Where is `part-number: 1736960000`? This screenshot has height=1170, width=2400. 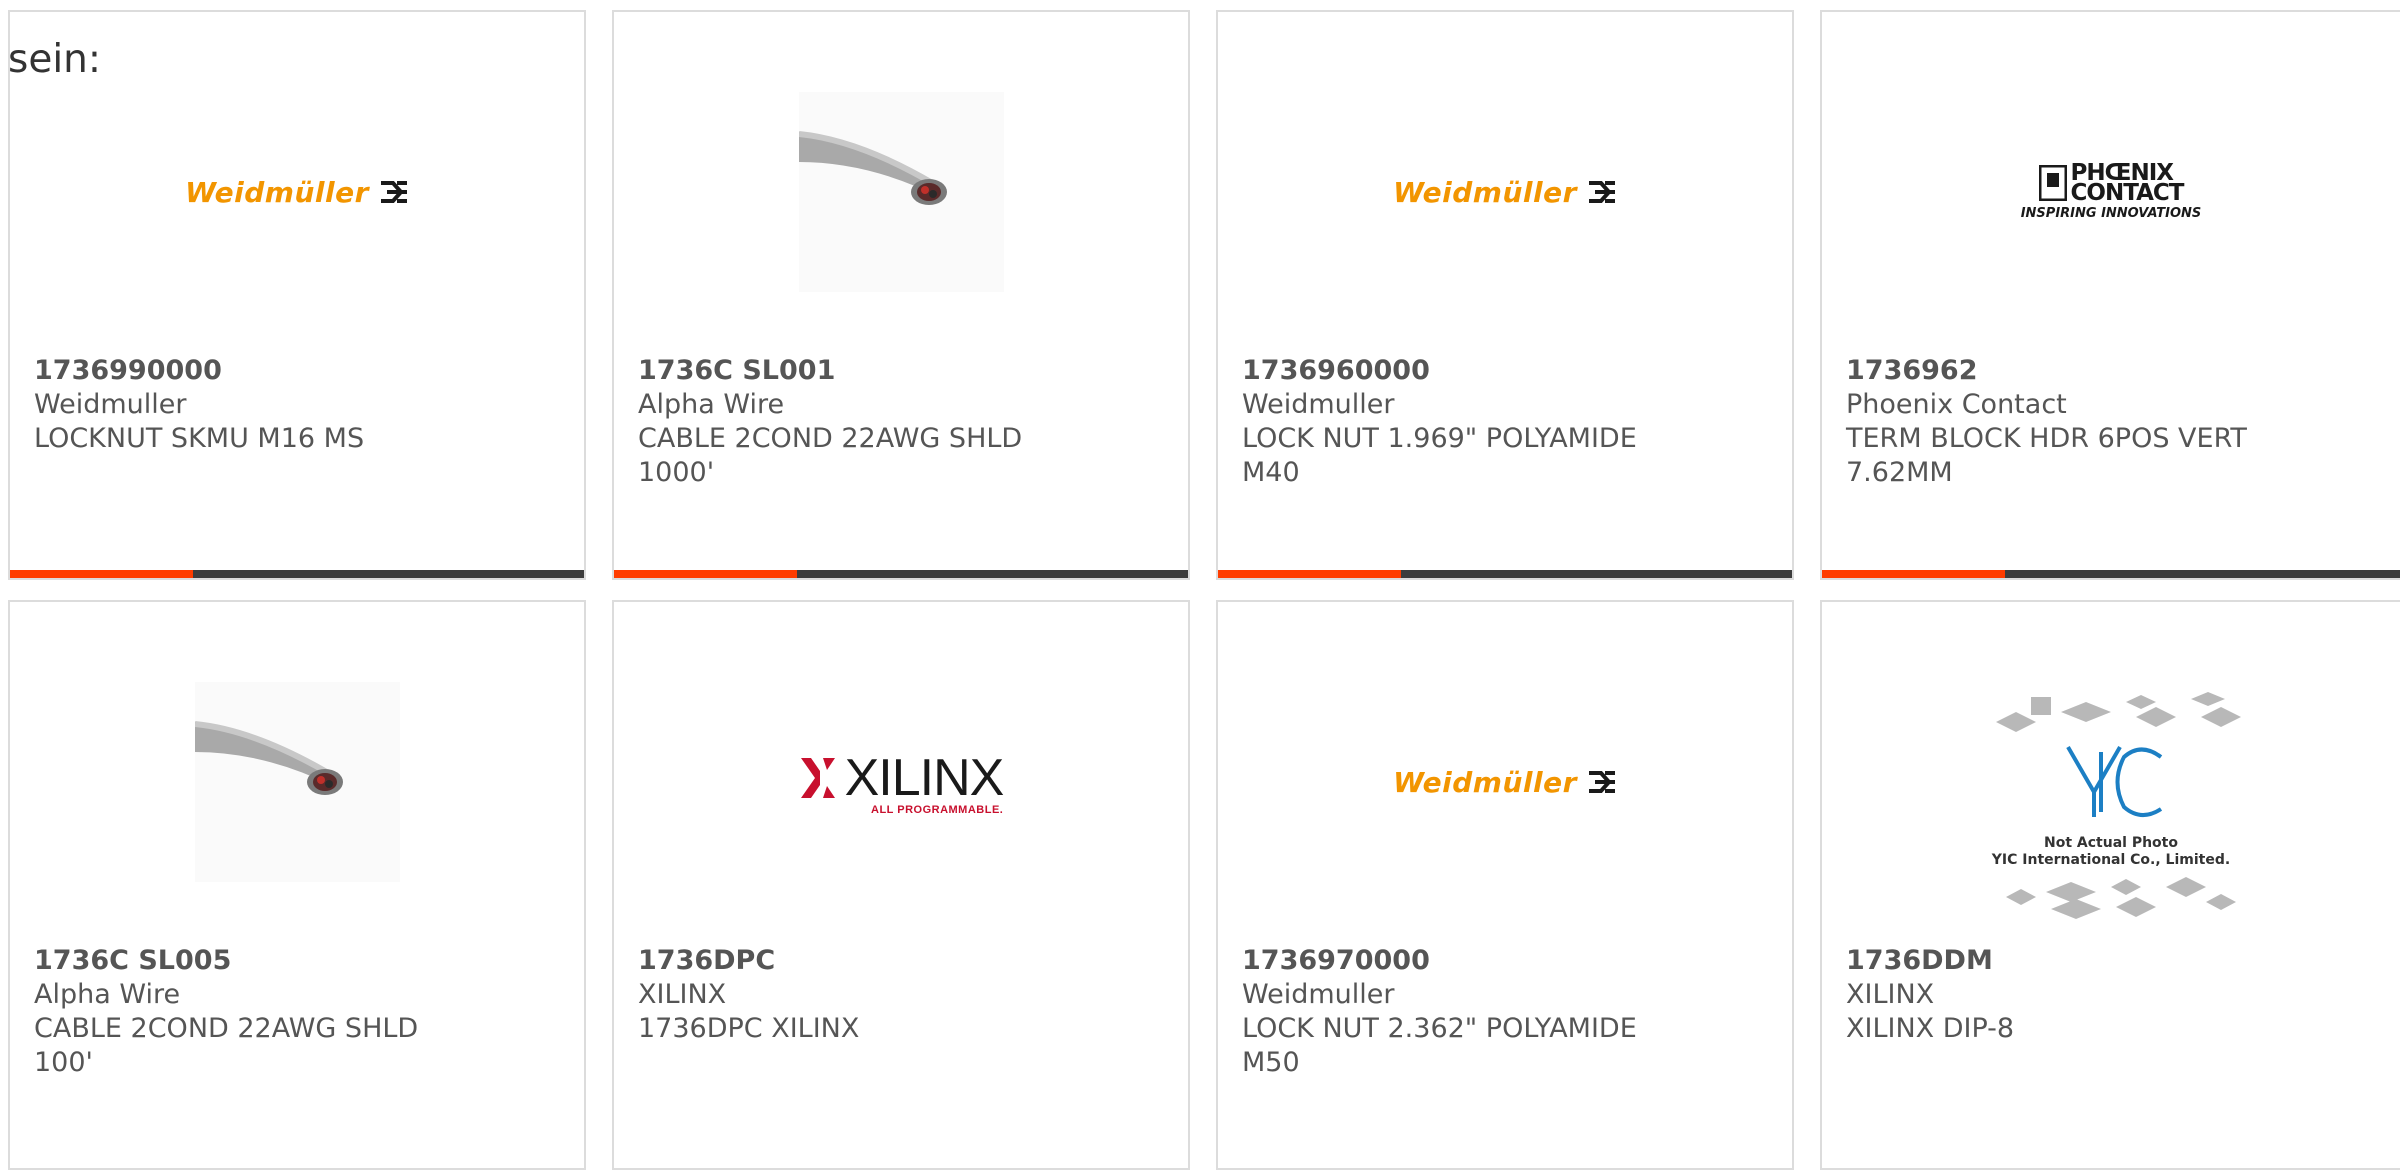 part-number: 1736960000 is located at coordinates (1452, 371).